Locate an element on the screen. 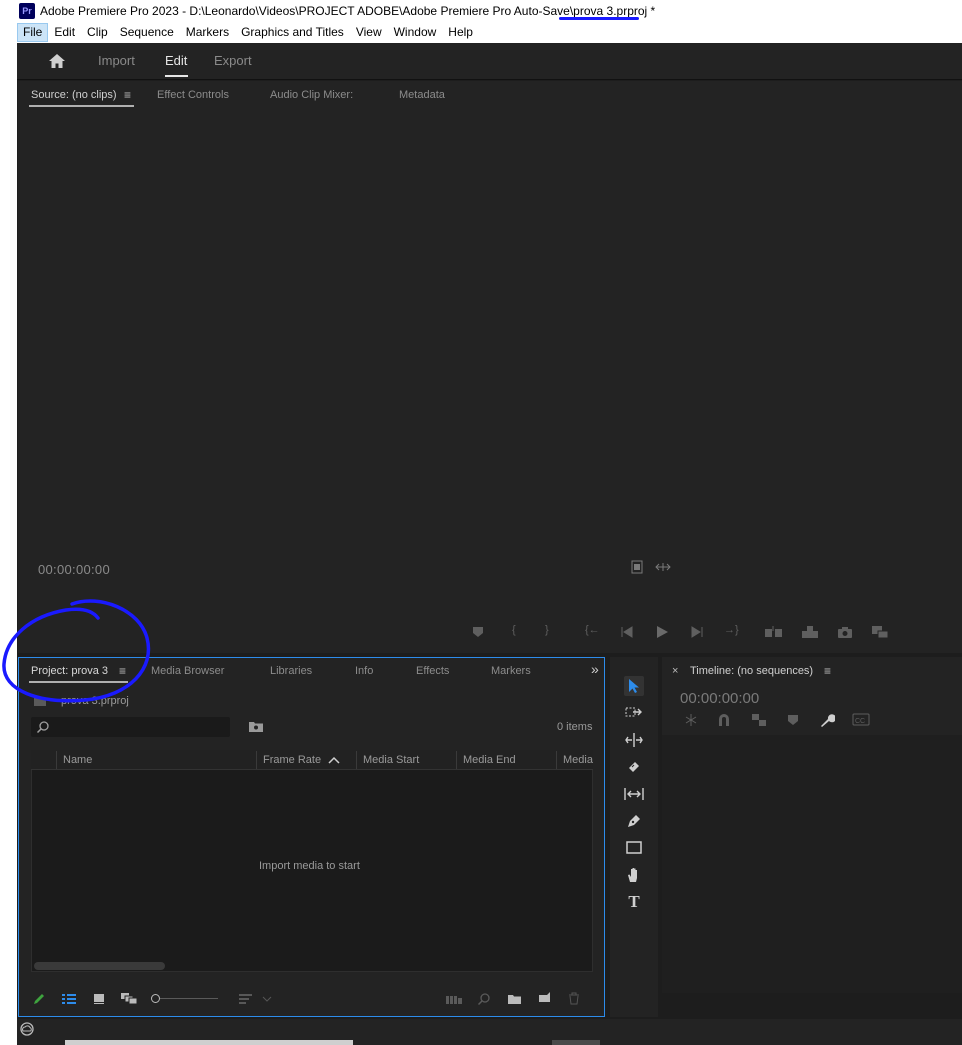 This screenshot has width=962, height=1045. go-to-in-icon: {← is located at coordinates (592, 630).